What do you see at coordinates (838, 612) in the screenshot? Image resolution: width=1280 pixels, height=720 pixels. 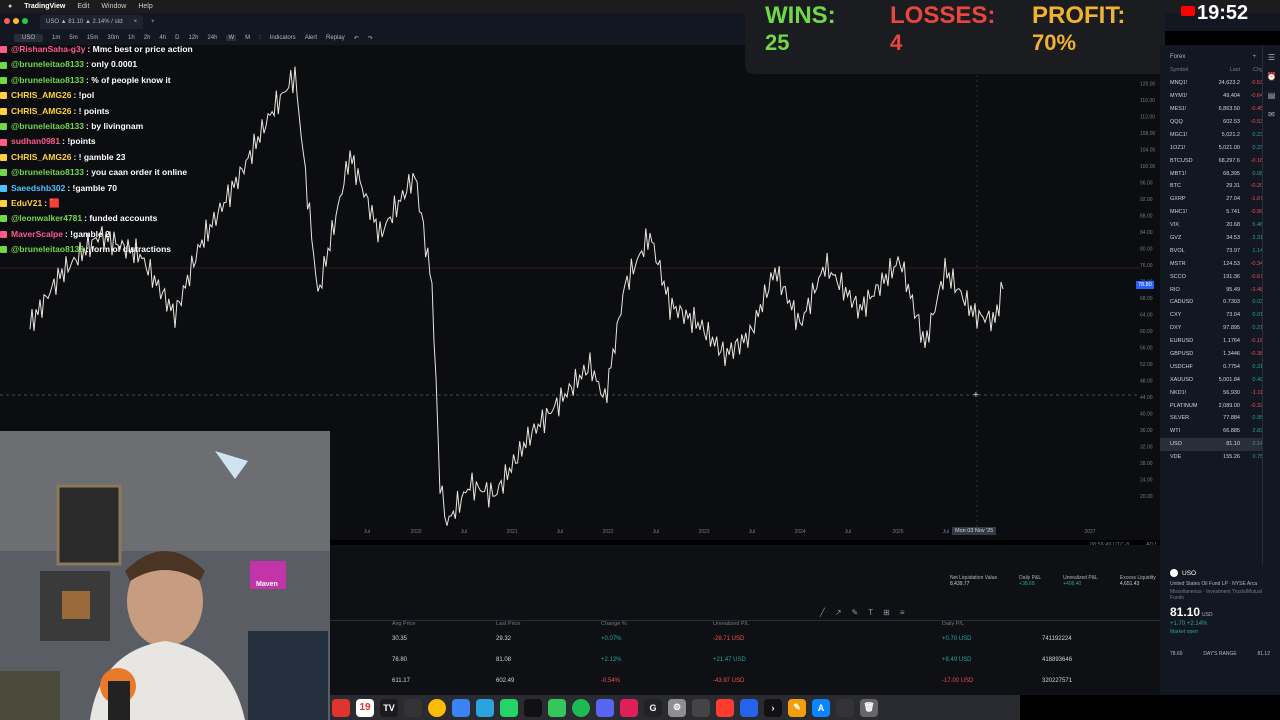 I see `ray-tool-icon: ↗` at bounding box center [838, 612].